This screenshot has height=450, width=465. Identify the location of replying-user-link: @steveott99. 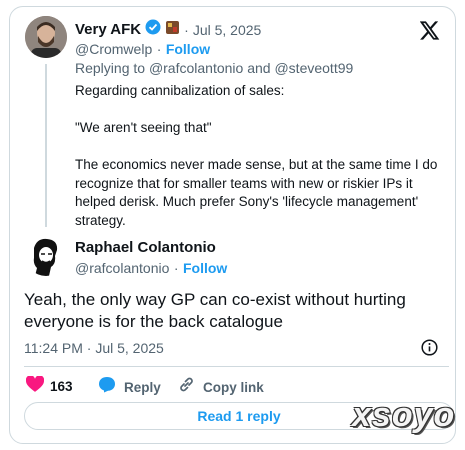
(313, 68).